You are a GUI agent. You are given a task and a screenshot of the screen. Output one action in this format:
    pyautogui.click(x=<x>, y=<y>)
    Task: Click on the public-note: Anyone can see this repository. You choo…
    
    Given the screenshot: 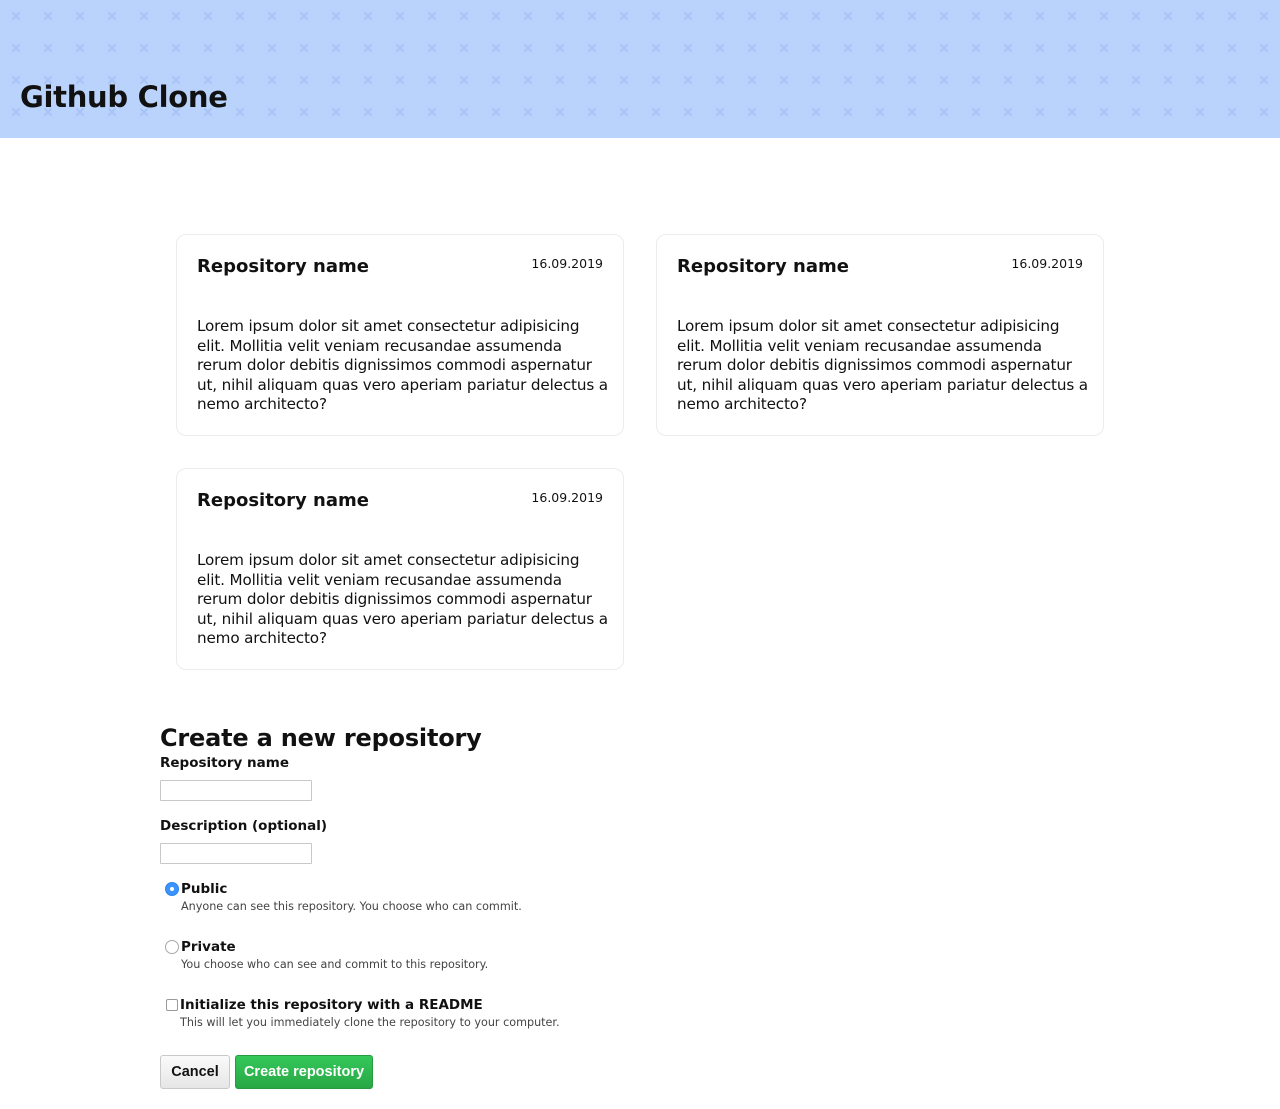 What is the action you would take?
    pyautogui.click(x=351, y=906)
    